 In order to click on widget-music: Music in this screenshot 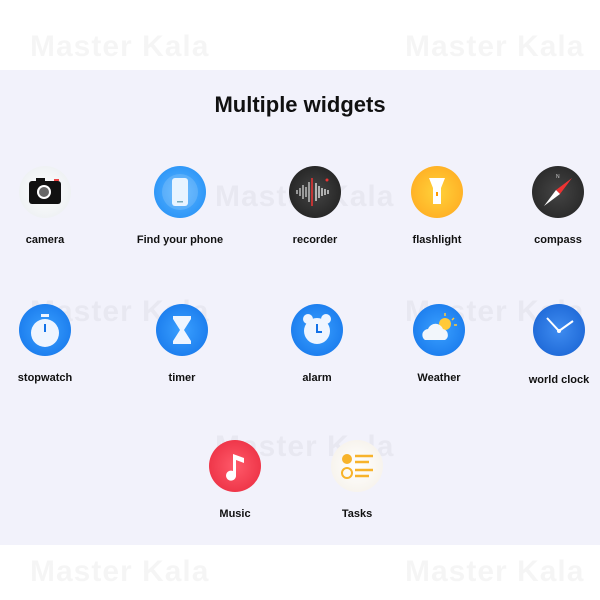, I will do `click(235, 480)`.